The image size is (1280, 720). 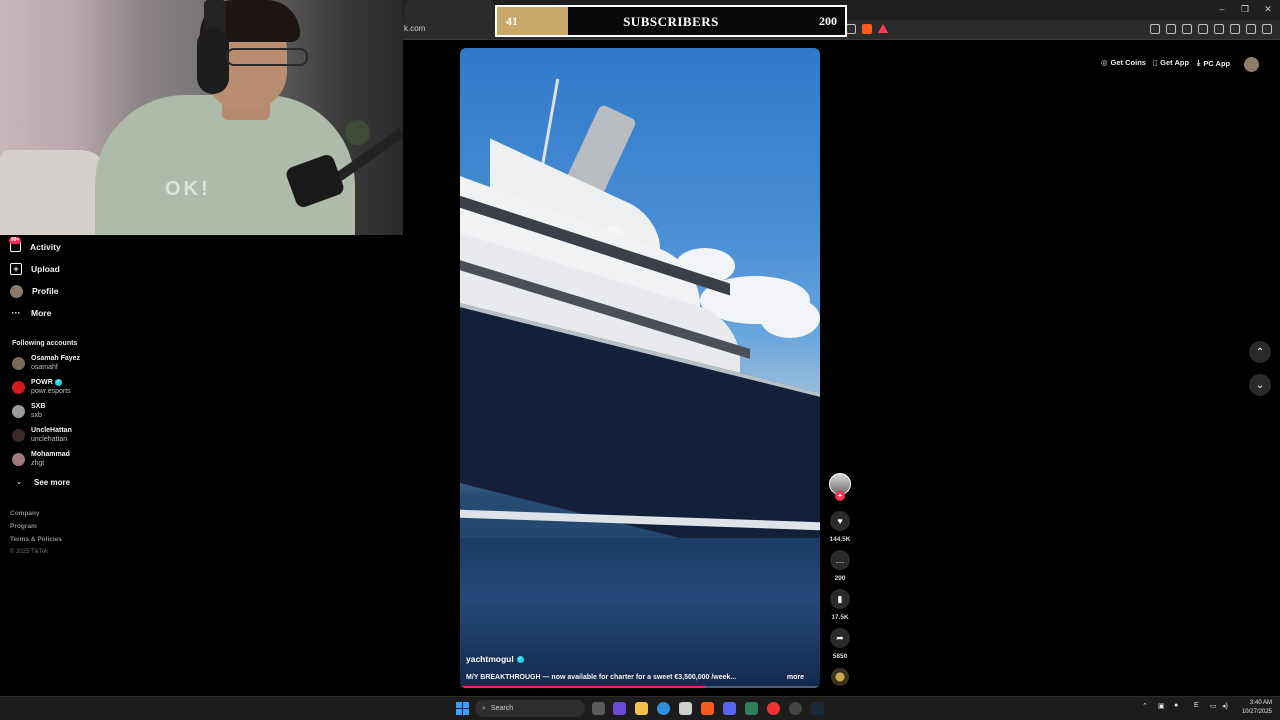 What do you see at coordinates (598, 708) in the screenshot?
I see `task-view-icon` at bounding box center [598, 708].